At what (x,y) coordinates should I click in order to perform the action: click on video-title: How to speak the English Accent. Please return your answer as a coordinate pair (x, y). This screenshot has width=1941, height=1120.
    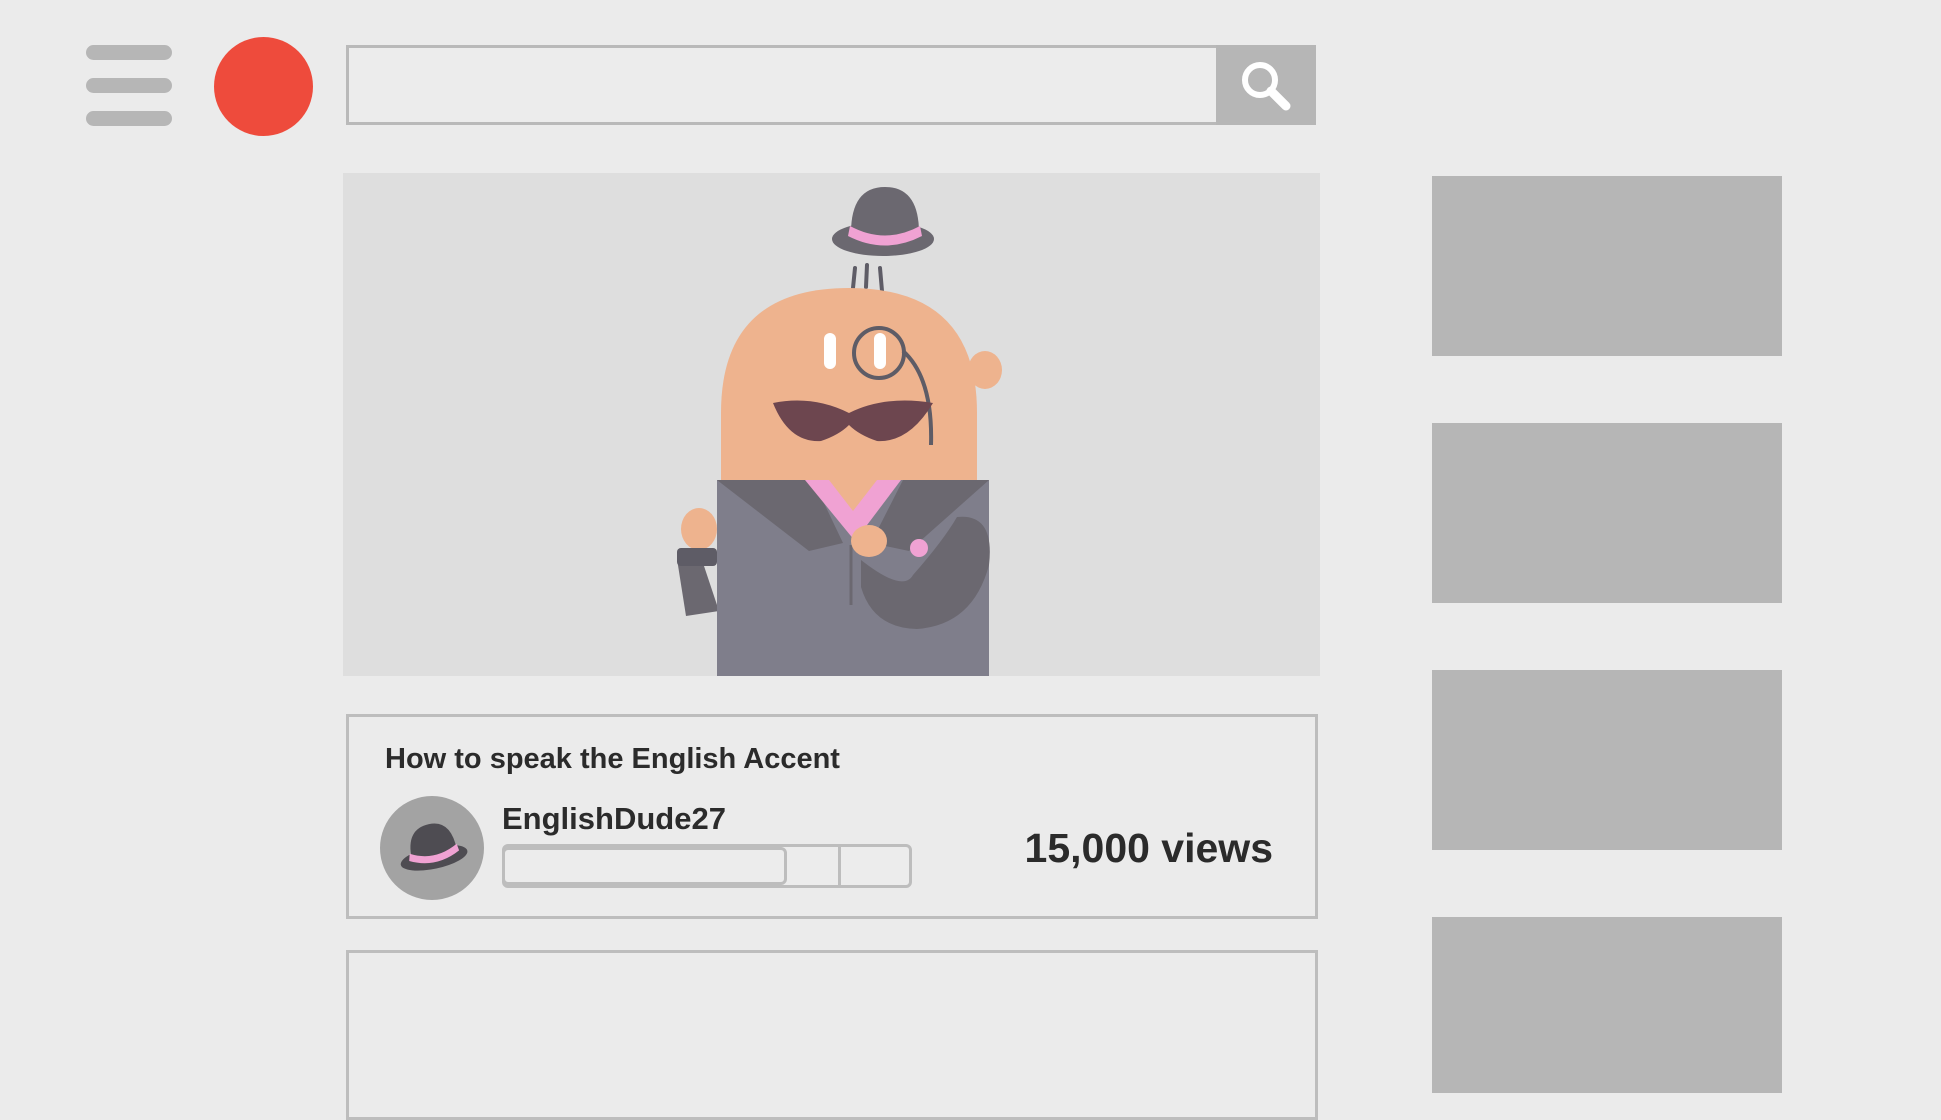
    Looking at the image, I should click on (612, 759).